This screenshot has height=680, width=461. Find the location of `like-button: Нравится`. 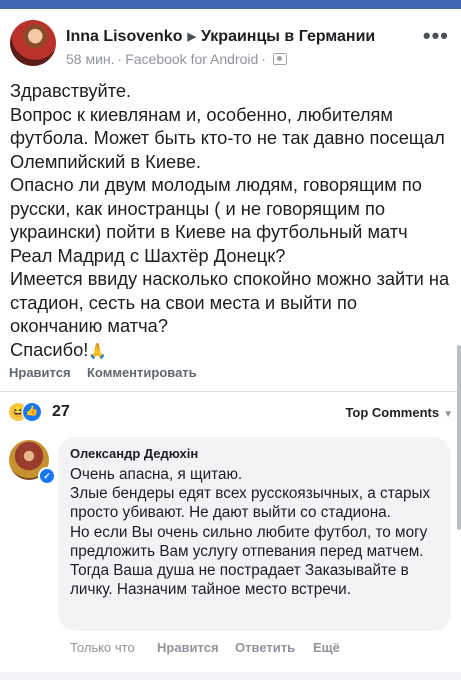

like-button: Нравится is located at coordinates (40, 372).